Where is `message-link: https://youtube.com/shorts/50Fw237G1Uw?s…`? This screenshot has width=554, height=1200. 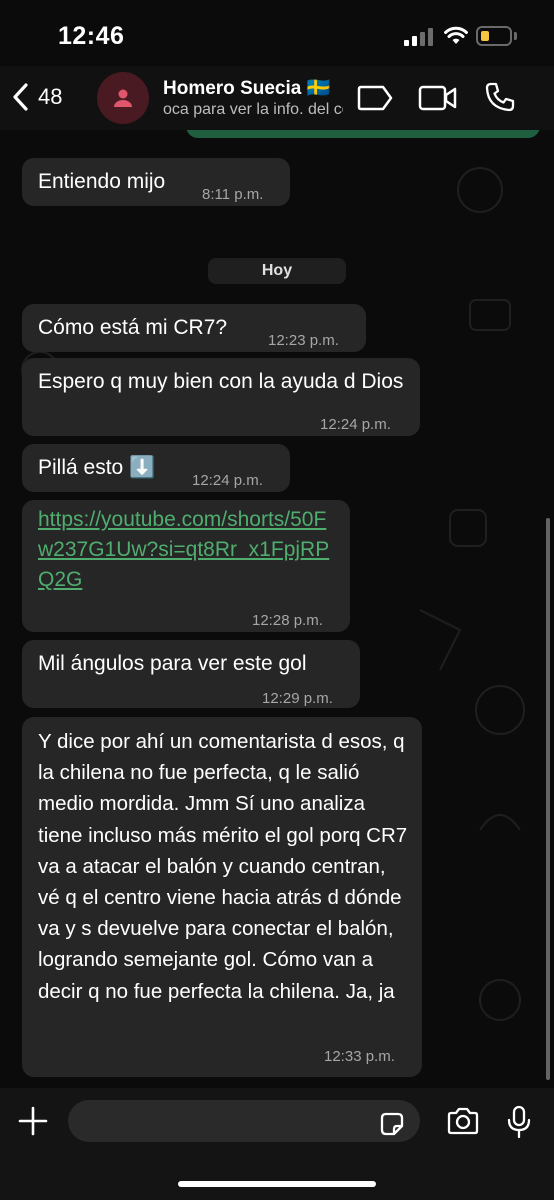
message-link: https://youtube.com/shorts/50Fw237G1Uw?s… is located at coordinates (188, 550).